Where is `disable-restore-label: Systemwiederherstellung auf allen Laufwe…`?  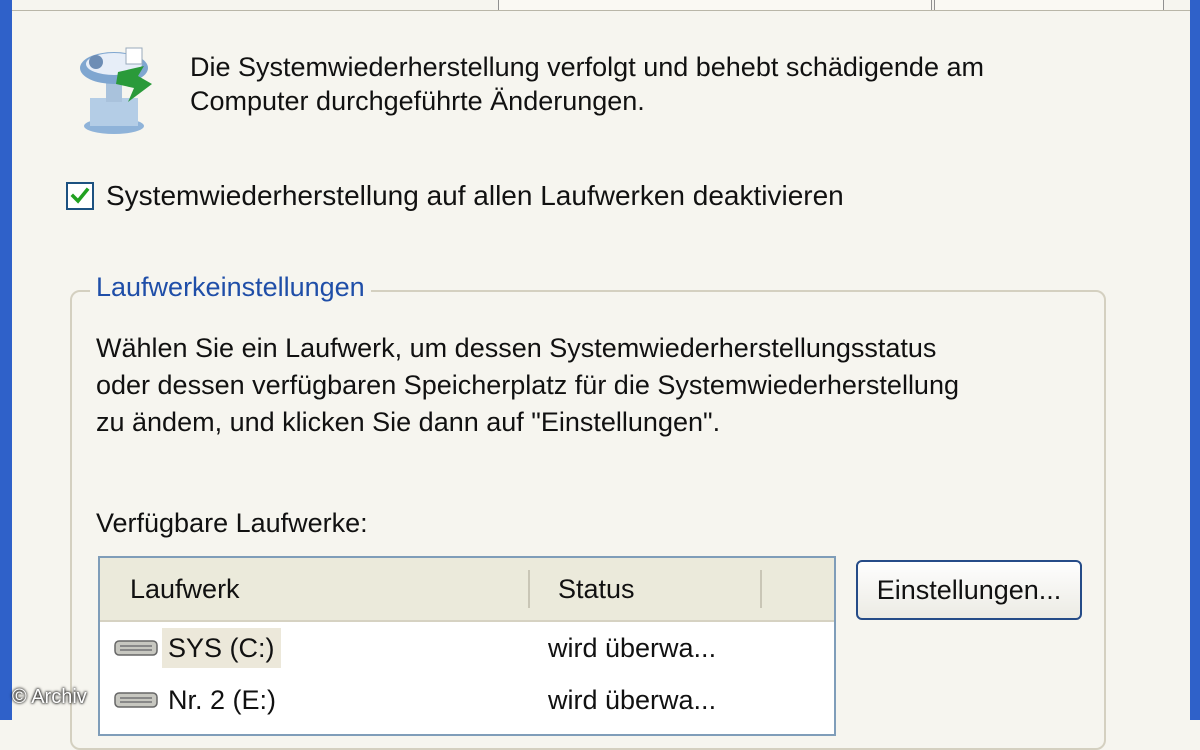
disable-restore-label: Systemwiederherstellung auf allen Laufwe… is located at coordinates (475, 196).